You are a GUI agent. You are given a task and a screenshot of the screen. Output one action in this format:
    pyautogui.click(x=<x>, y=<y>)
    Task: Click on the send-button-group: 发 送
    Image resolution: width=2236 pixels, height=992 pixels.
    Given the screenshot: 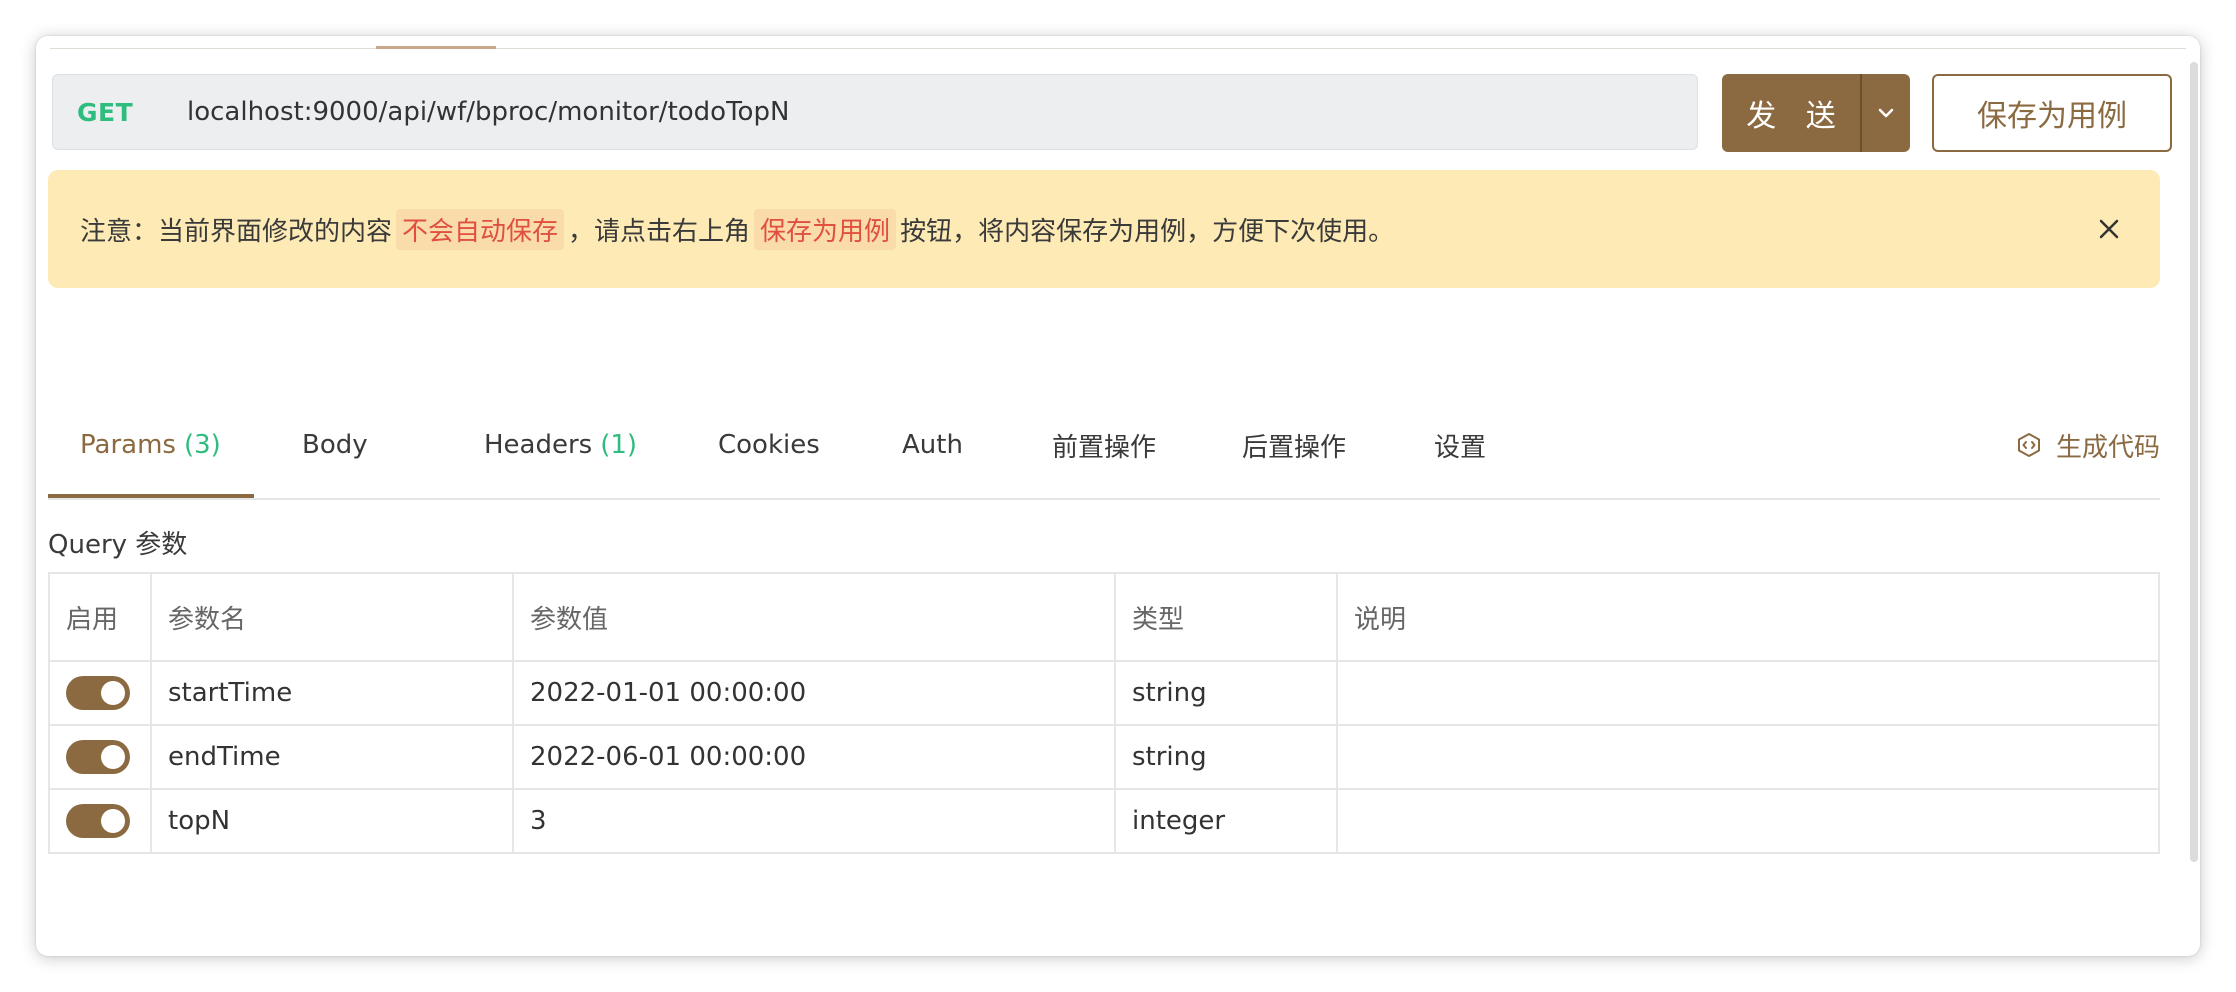 What is the action you would take?
    pyautogui.click(x=1816, y=113)
    